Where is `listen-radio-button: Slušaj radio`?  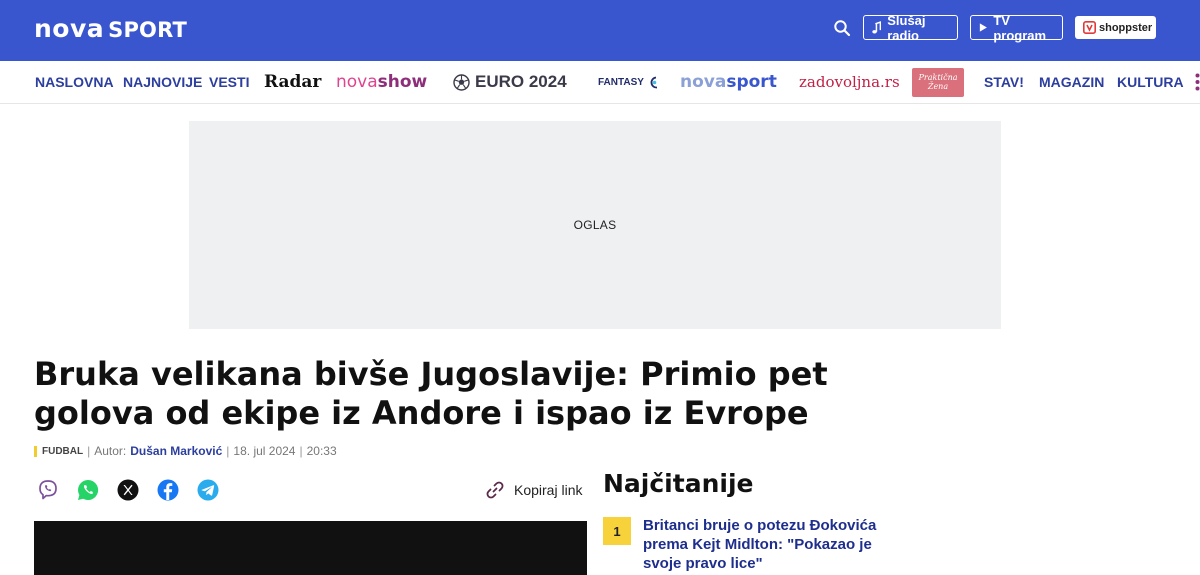
listen-radio-button: Slušaj radio is located at coordinates (910, 27).